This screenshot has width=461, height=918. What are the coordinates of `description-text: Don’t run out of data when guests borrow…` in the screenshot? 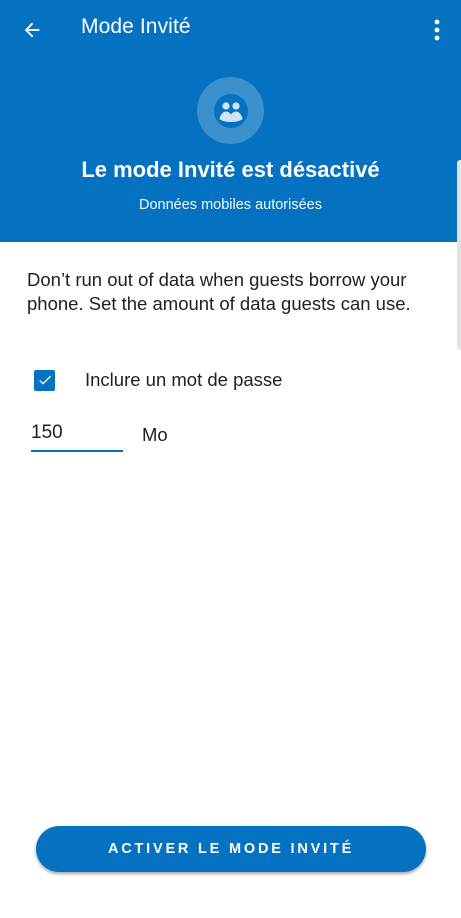 It's located at (219, 291).